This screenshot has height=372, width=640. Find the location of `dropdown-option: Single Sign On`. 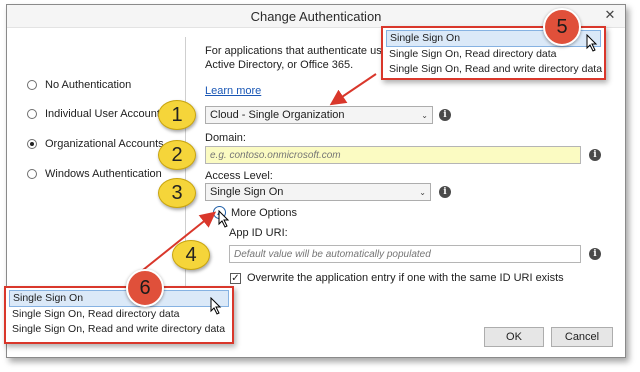

dropdown-option: Single Sign On is located at coordinates (119, 298).